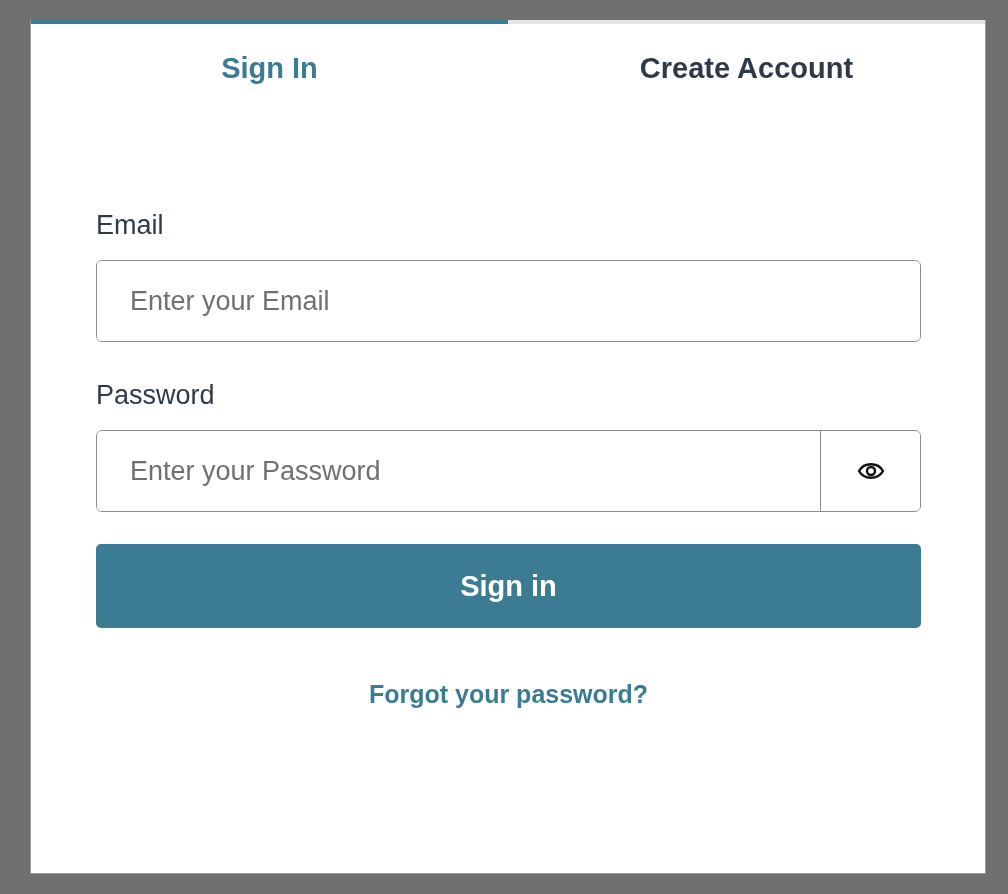  What do you see at coordinates (508, 301) in the screenshot?
I see `email-field: Enter your Email` at bounding box center [508, 301].